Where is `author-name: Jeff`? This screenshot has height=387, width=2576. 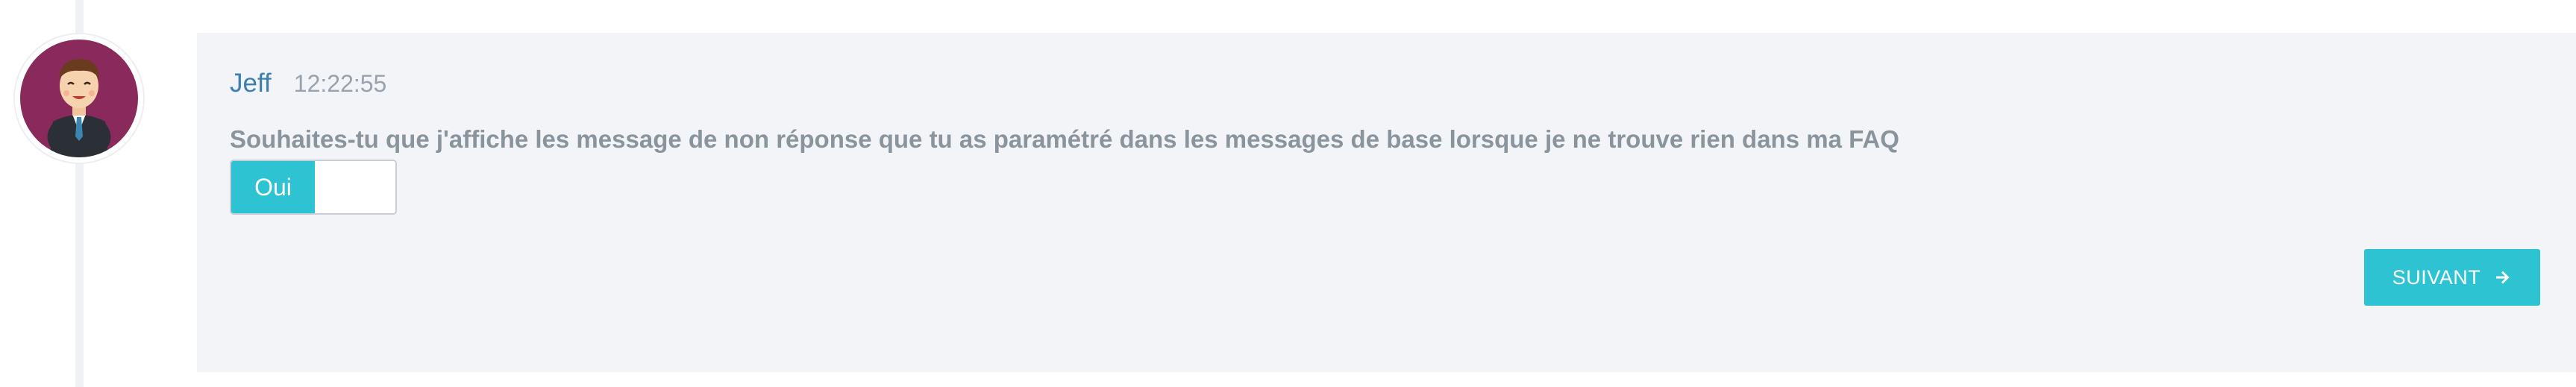 author-name: Jeff is located at coordinates (251, 83).